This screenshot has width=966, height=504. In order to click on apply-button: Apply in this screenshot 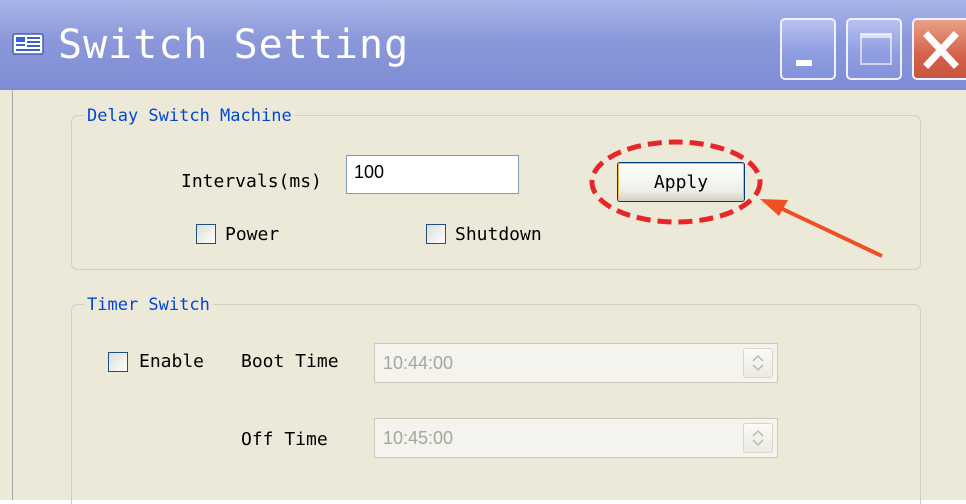, I will do `click(681, 182)`.